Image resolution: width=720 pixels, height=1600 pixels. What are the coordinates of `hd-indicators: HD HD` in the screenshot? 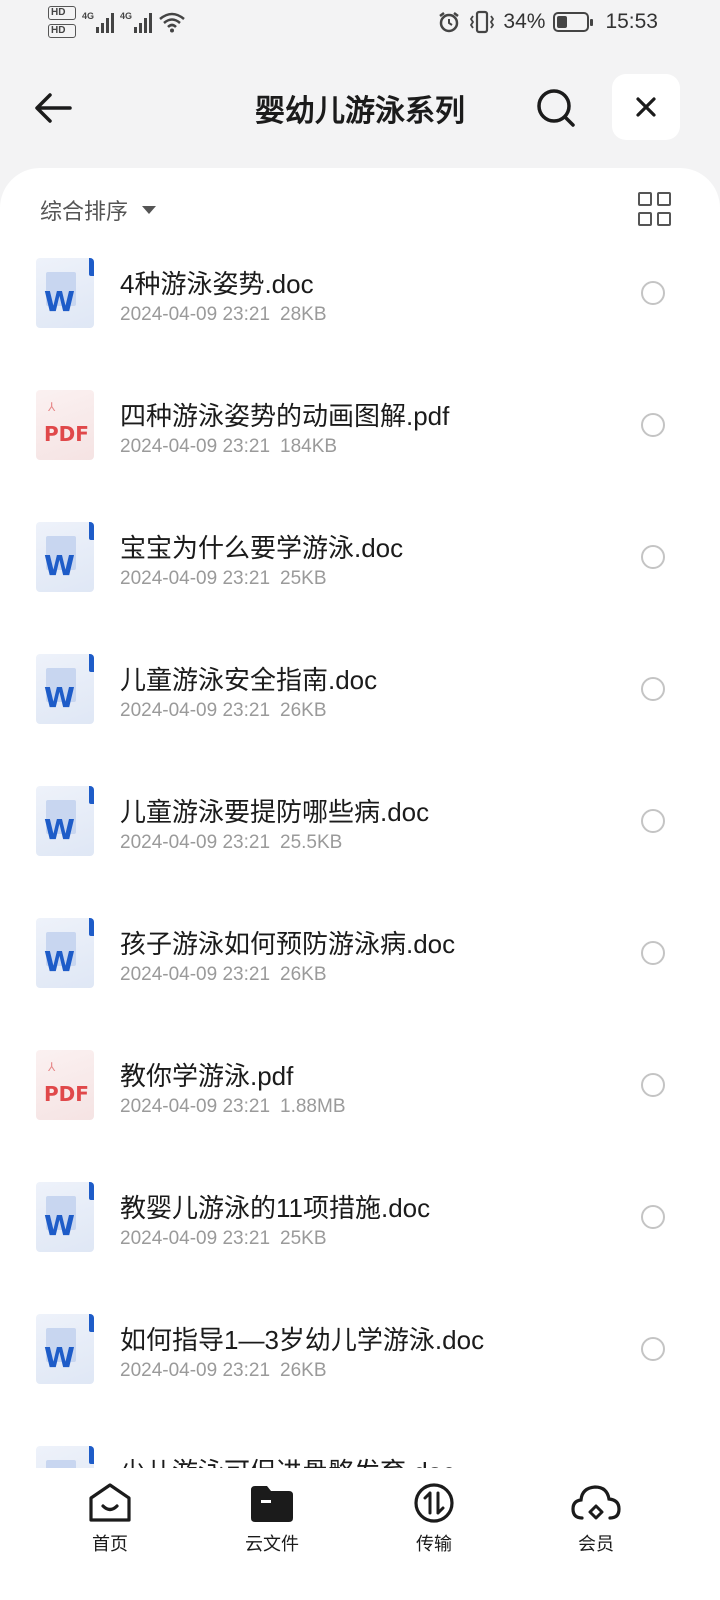 It's located at (62, 22).